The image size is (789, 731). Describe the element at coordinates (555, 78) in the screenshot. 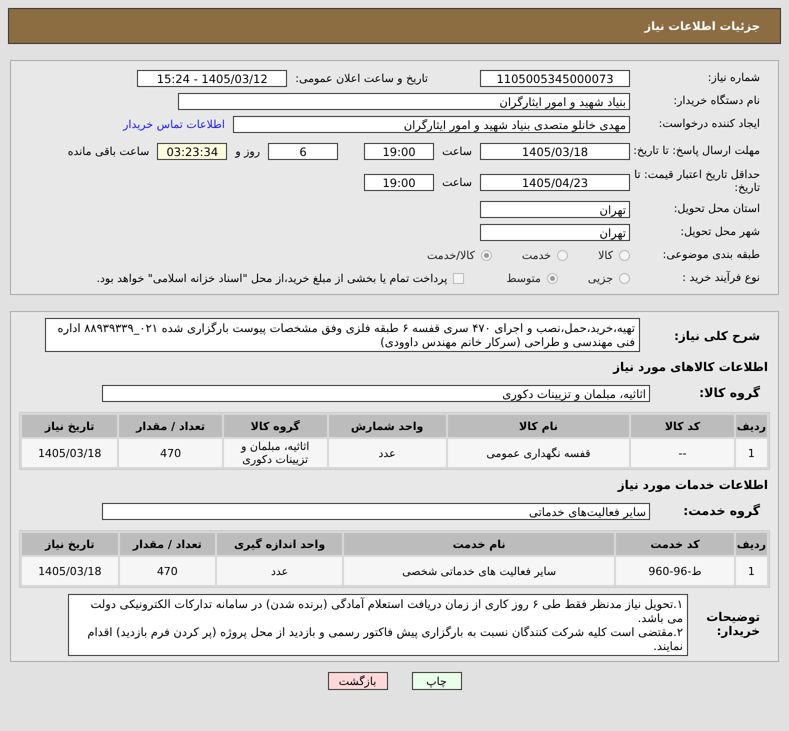

I see `need-number-field: 1105005345000073` at that location.